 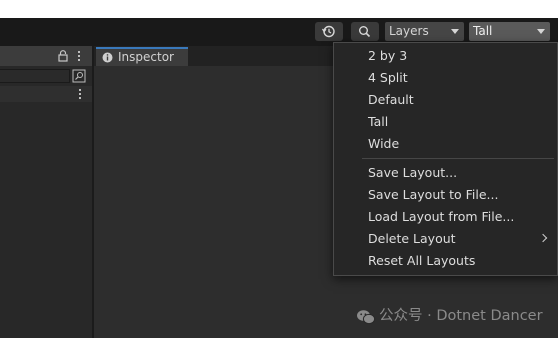 What do you see at coordinates (79, 76) in the screenshot?
I see `search-by-type-icon` at bounding box center [79, 76].